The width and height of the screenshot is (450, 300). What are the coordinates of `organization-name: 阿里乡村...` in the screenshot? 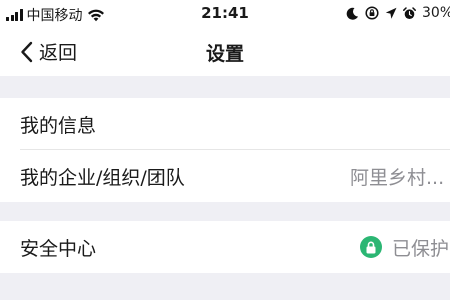 It's located at (397, 177).